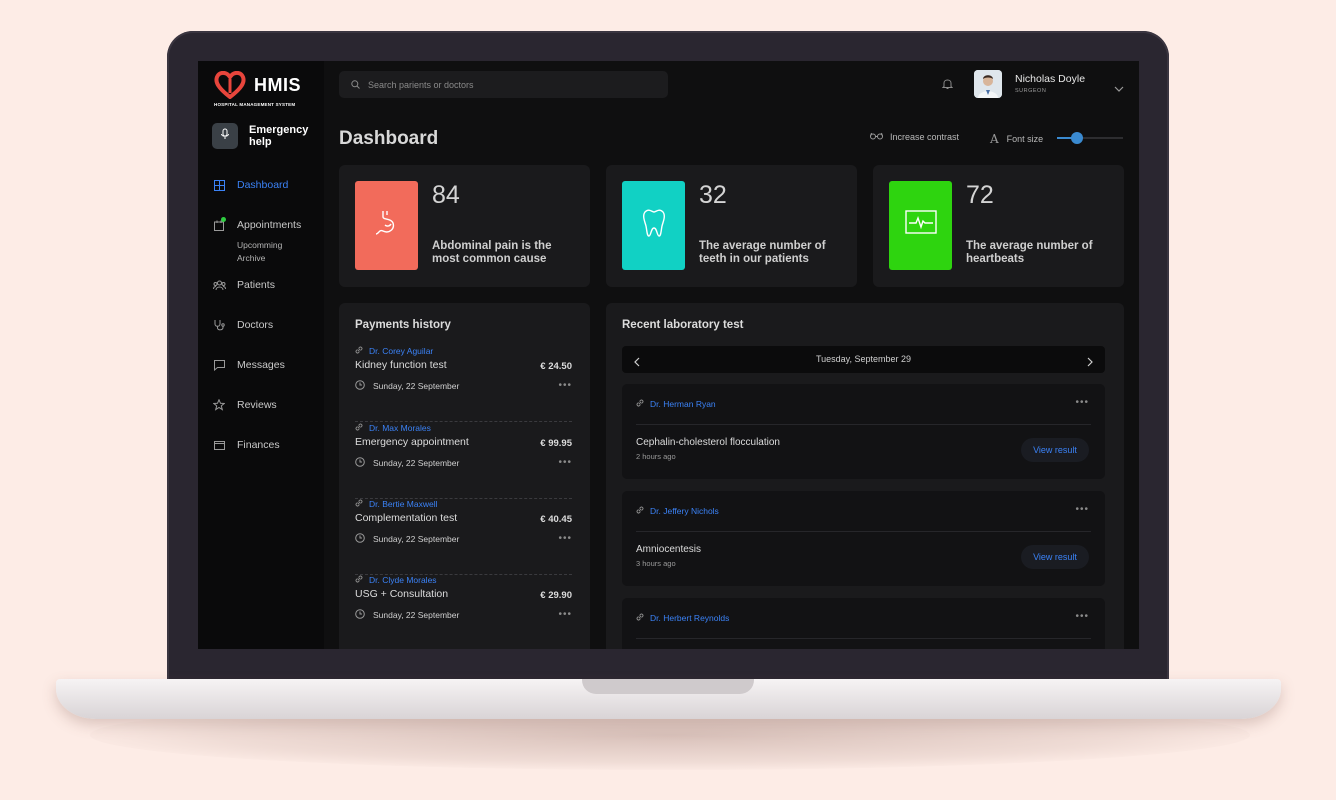 The image size is (1336, 800). What do you see at coordinates (280, 245) in the screenshot?
I see `sidebar-subitem-upcoming: Upcomming` at bounding box center [280, 245].